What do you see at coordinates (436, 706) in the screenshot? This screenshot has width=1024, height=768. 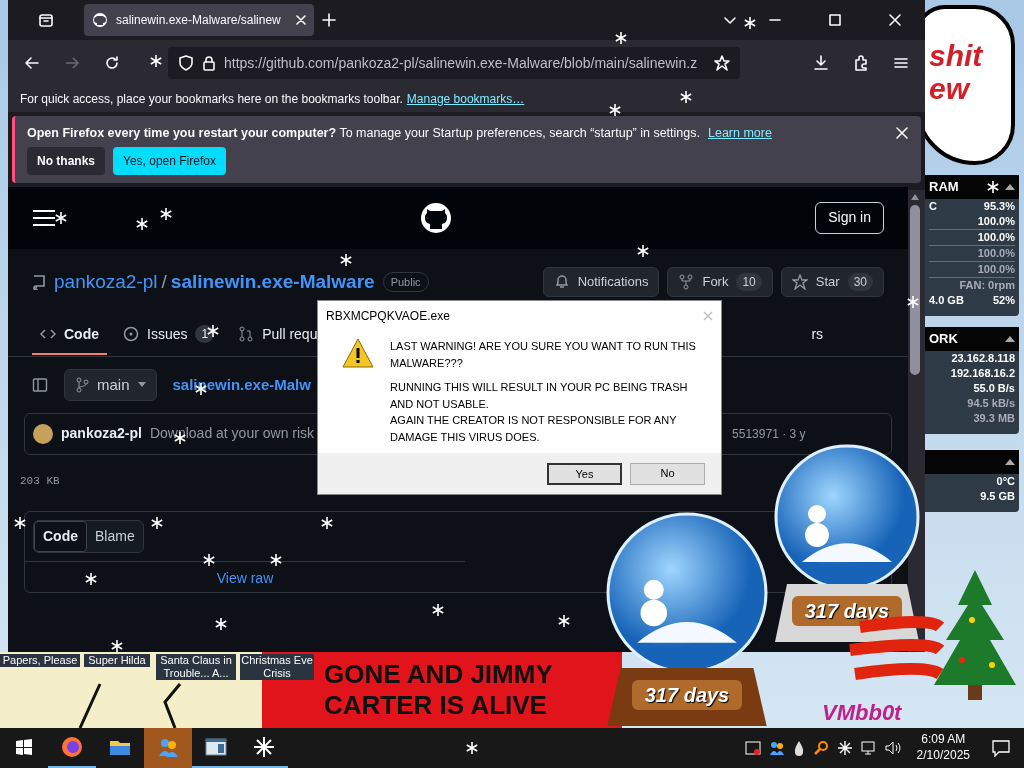 I see `banner-text: CARTER IS ALIVE` at bounding box center [436, 706].